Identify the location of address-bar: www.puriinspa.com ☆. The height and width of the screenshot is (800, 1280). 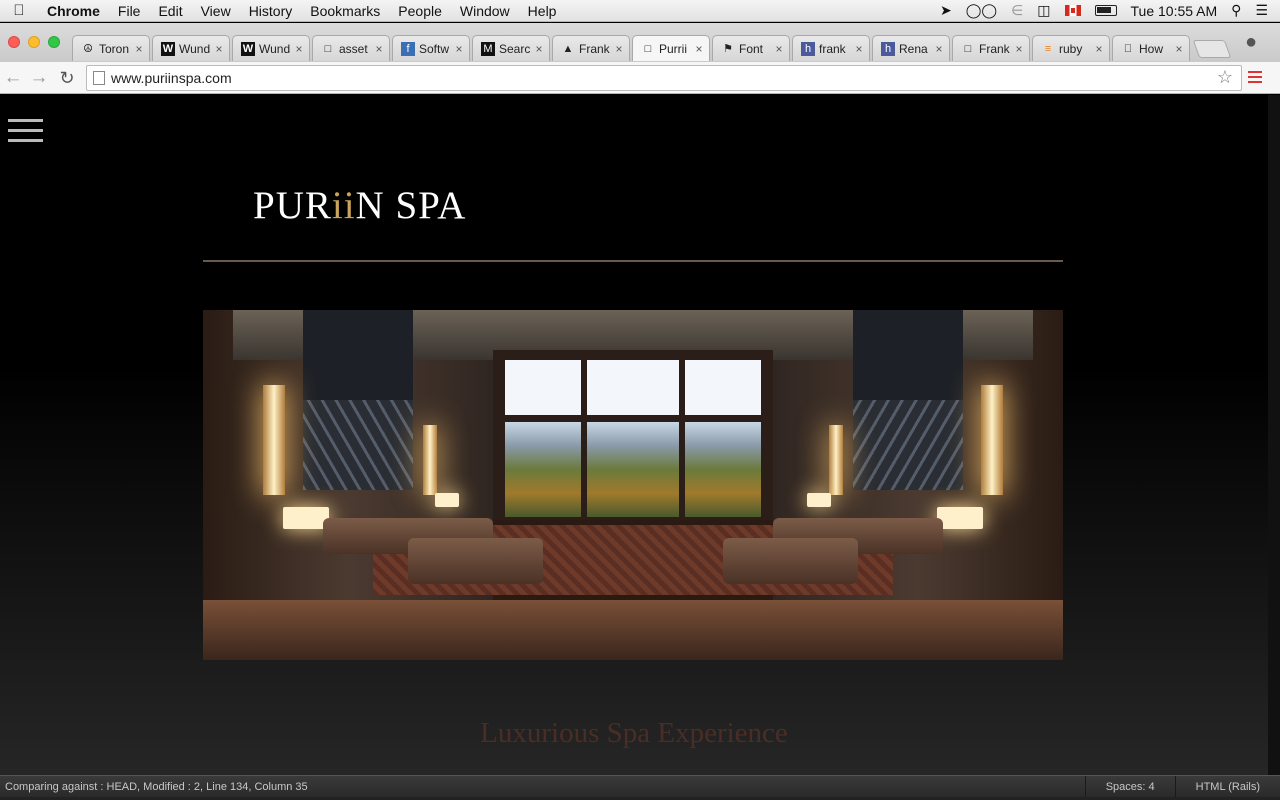
(664, 78).